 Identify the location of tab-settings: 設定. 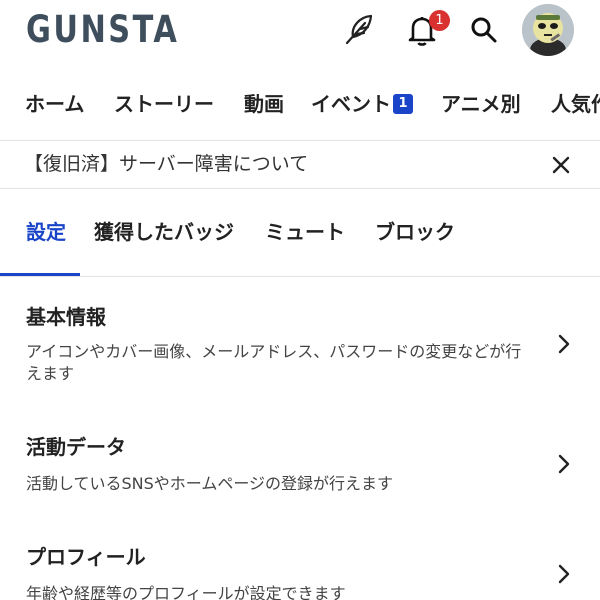
(46, 232).